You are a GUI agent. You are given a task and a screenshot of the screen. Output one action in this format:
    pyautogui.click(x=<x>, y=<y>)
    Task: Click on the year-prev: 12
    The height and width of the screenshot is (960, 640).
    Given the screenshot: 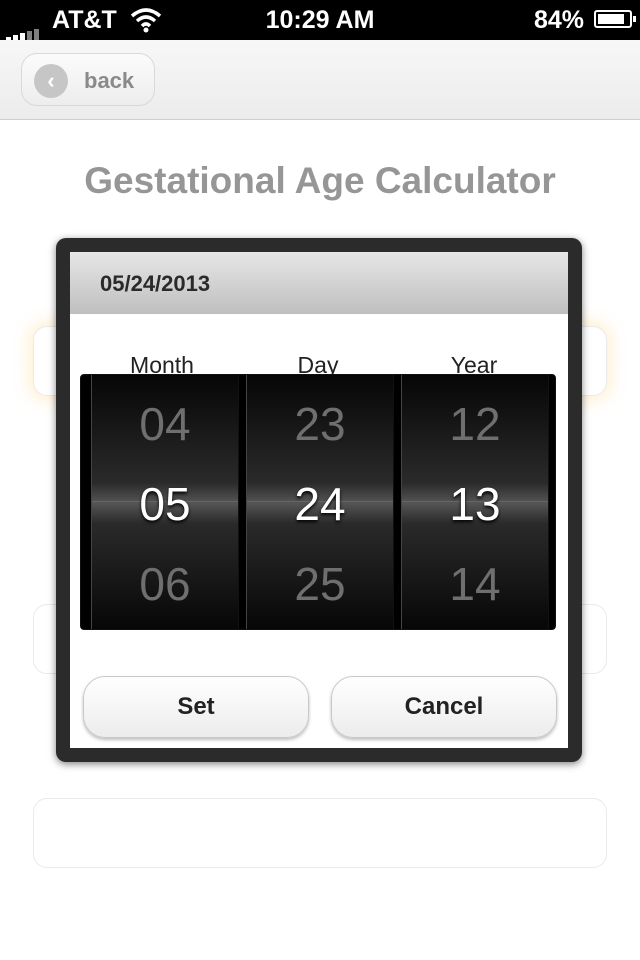 What is the action you would take?
    pyautogui.click(x=475, y=424)
    